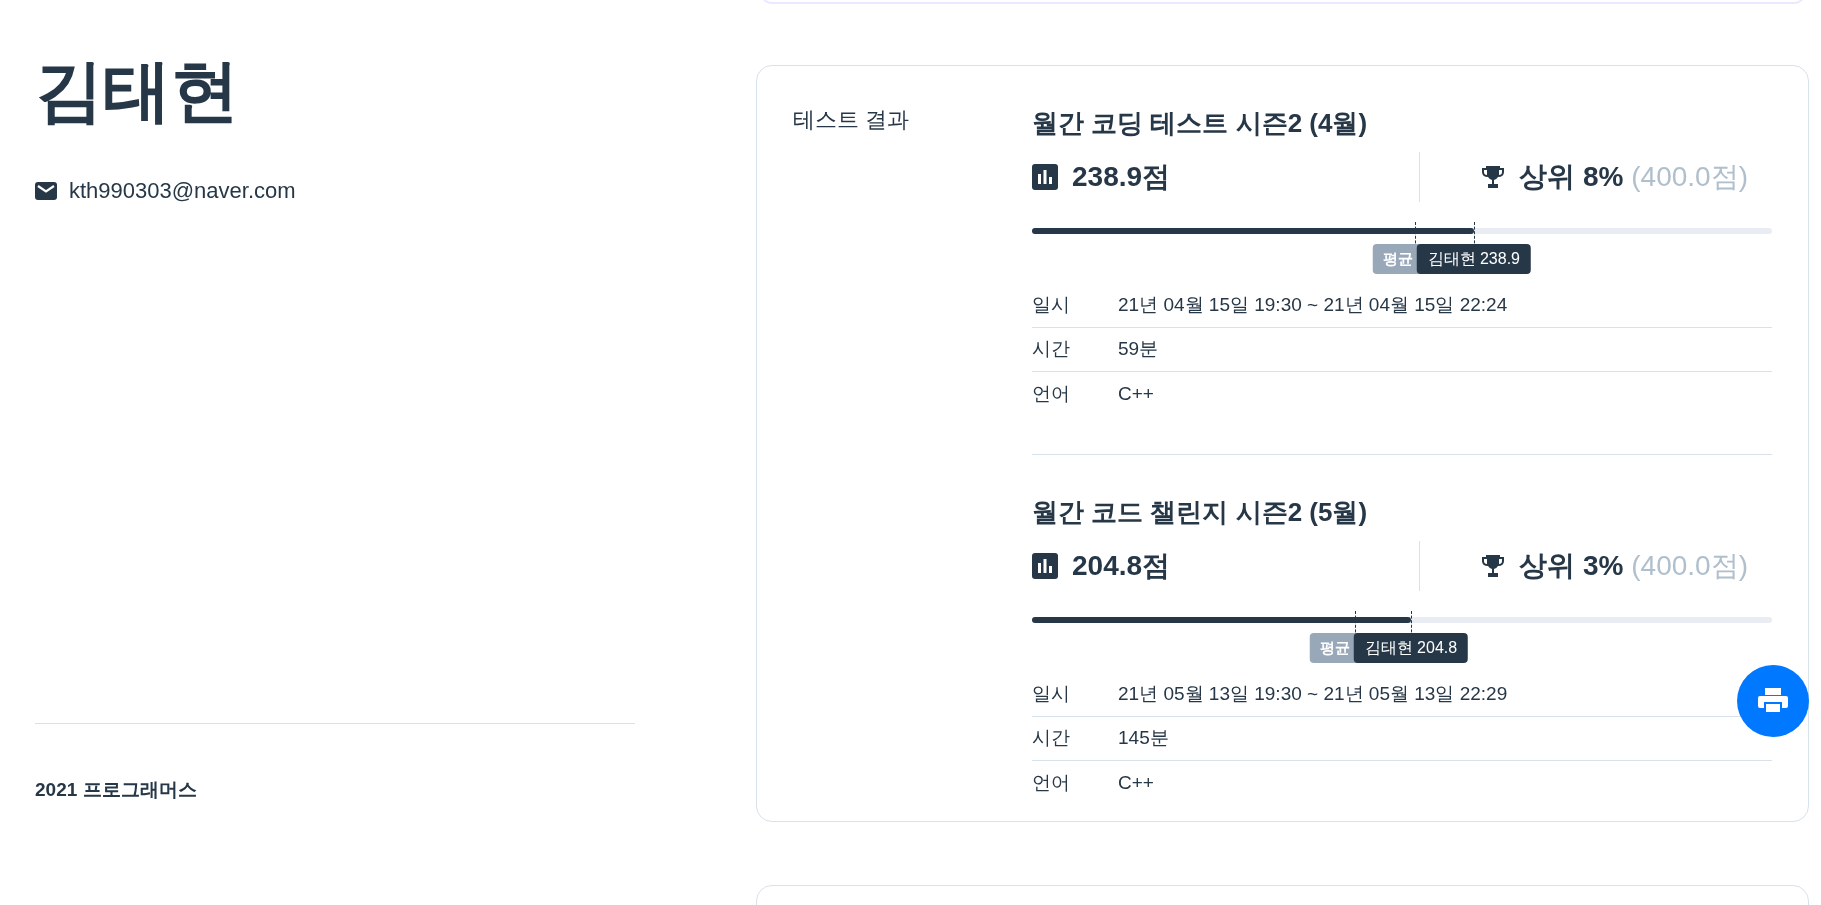 Image resolution: width=1821 pixels, height=905 pixels. What do you see at coordinates (116, 789) in the screenshot?
I see `copyright-text: 2021 프로그래머스` at bounding box center [116, 789].